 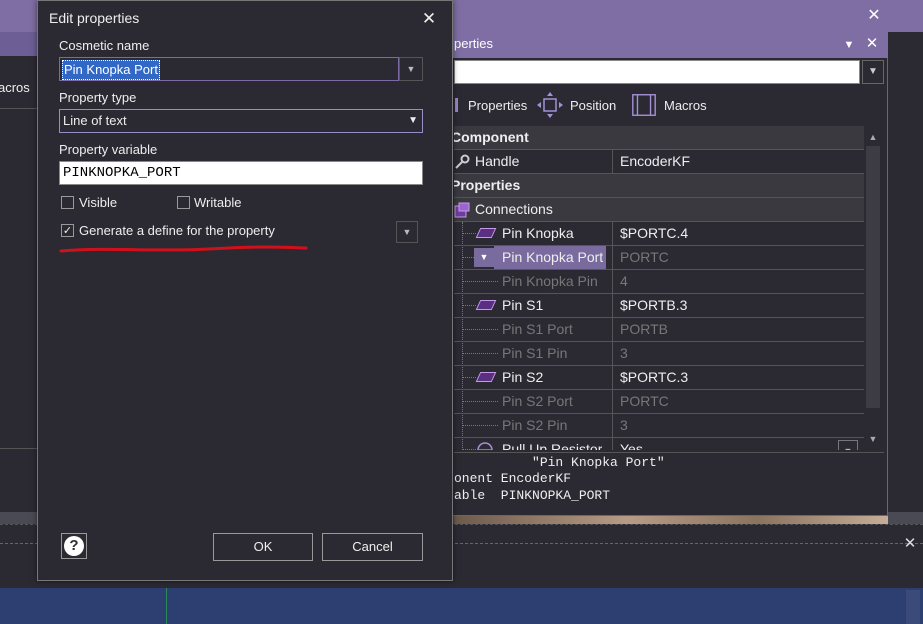 I want to click on component-selector, so click(x=657, y=72).